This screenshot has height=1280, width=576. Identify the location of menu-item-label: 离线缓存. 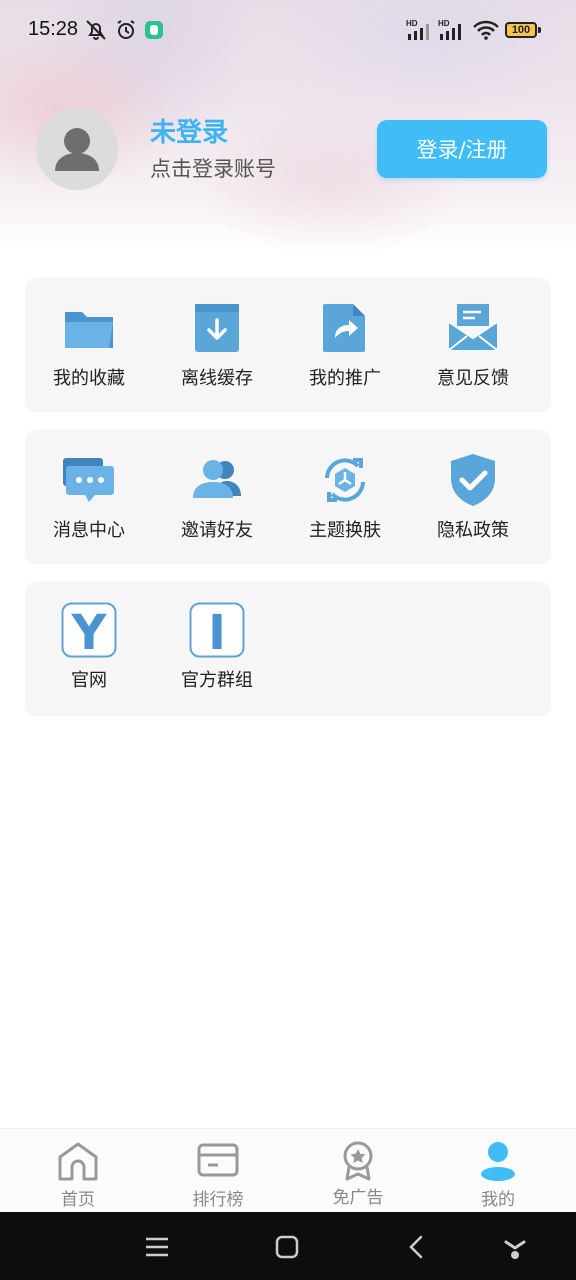
(217, 378).